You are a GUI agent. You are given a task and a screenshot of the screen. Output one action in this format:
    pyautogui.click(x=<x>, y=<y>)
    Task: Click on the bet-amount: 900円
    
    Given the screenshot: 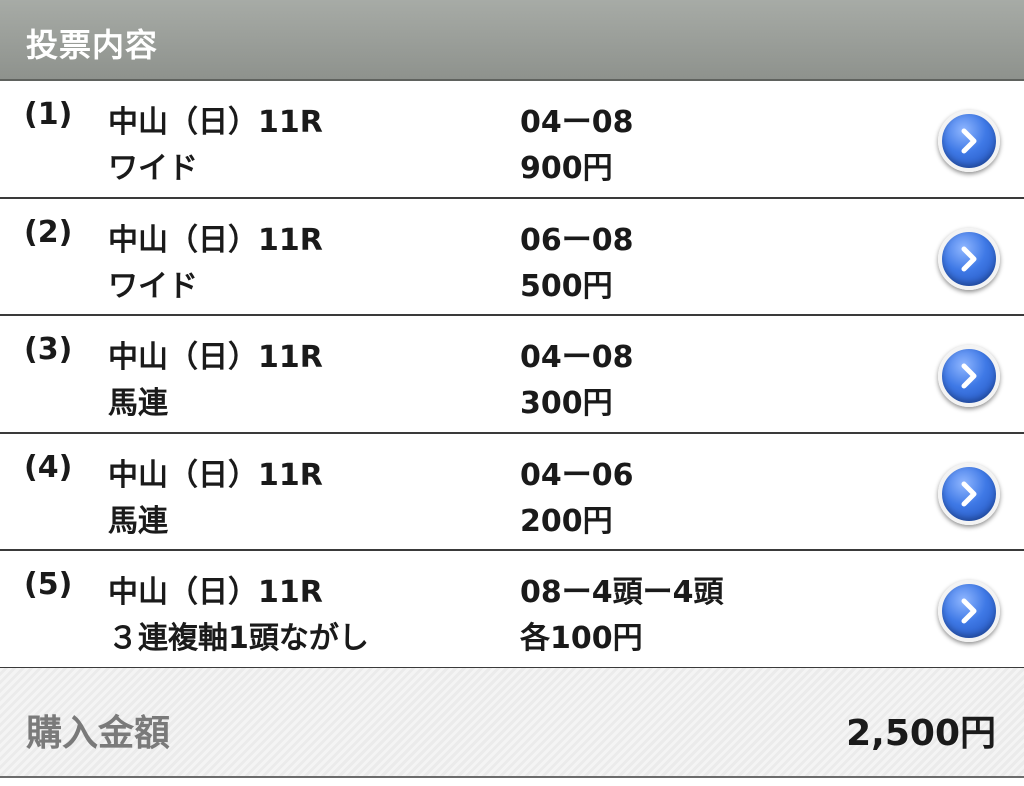 What is the action you would take?
    pyautogui.click(x=566, y=168)
    